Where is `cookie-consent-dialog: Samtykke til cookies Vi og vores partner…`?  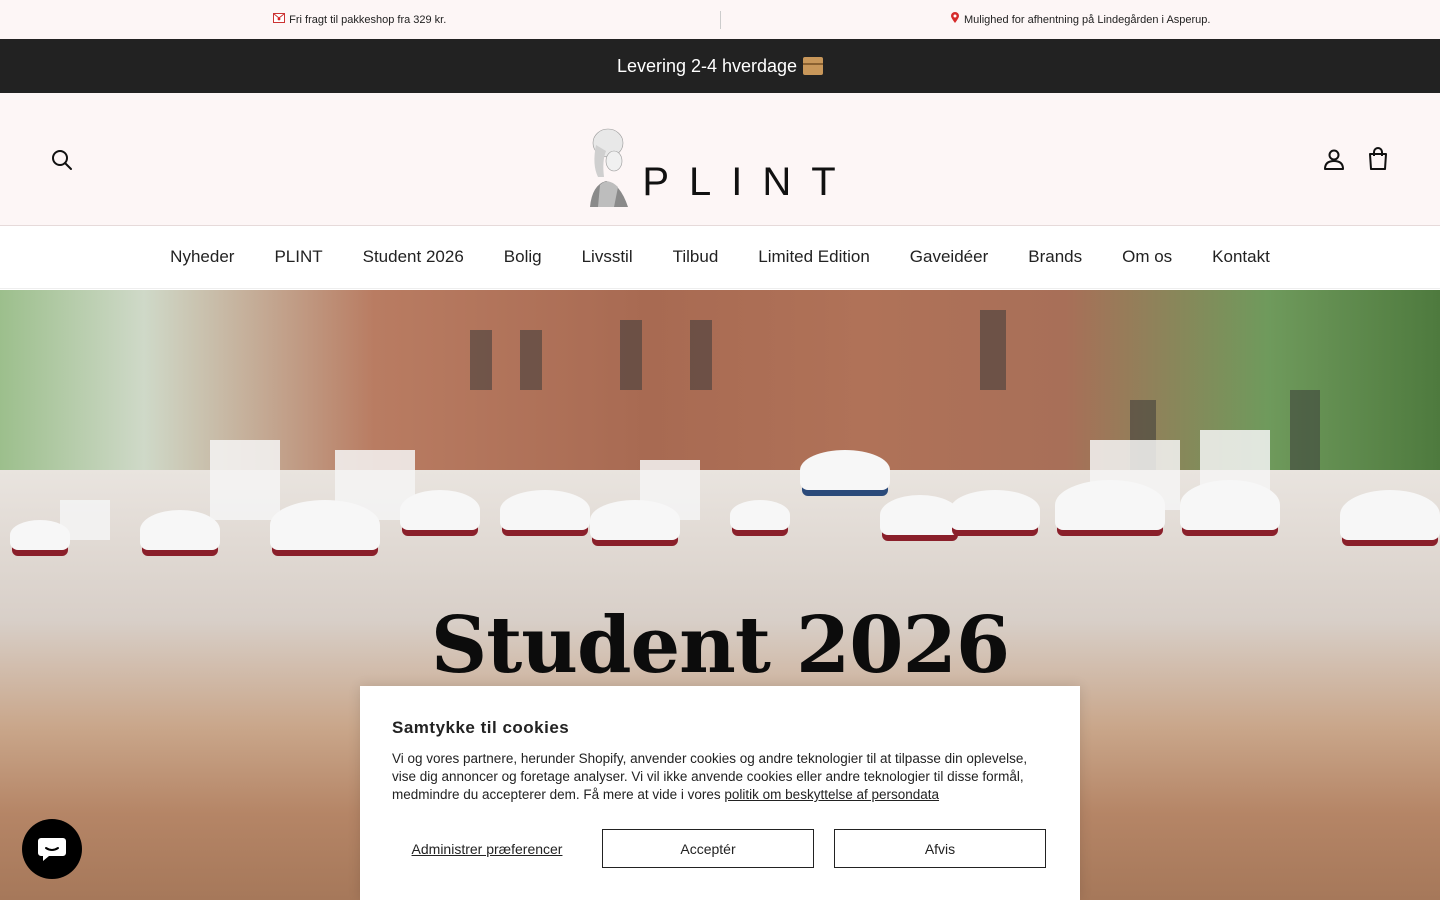
cookie-consent-dialog: Samtykke til cookies Vi og vores partner… is located at coordinates (720, 793).